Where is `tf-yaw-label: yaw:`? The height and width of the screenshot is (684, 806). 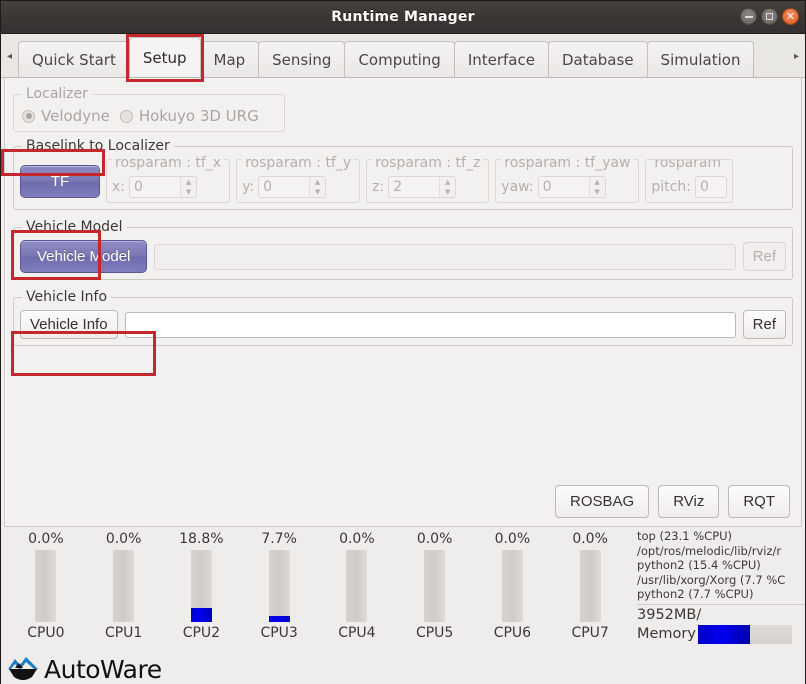
tf-yaw-label: yaw: is located at coordinates (517, 187).